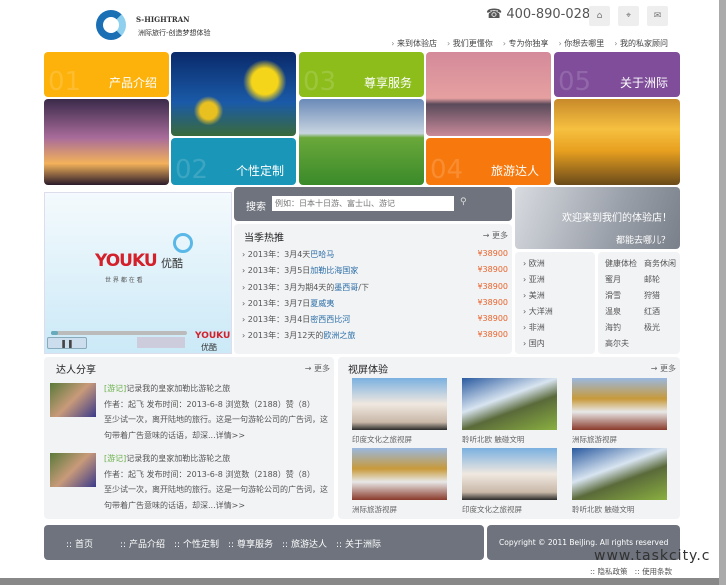 This screenshot has height=585, width=726. Describe the element at coordinates (652, 327) in the screenshot. I see `theme-link: 极光` at that location.